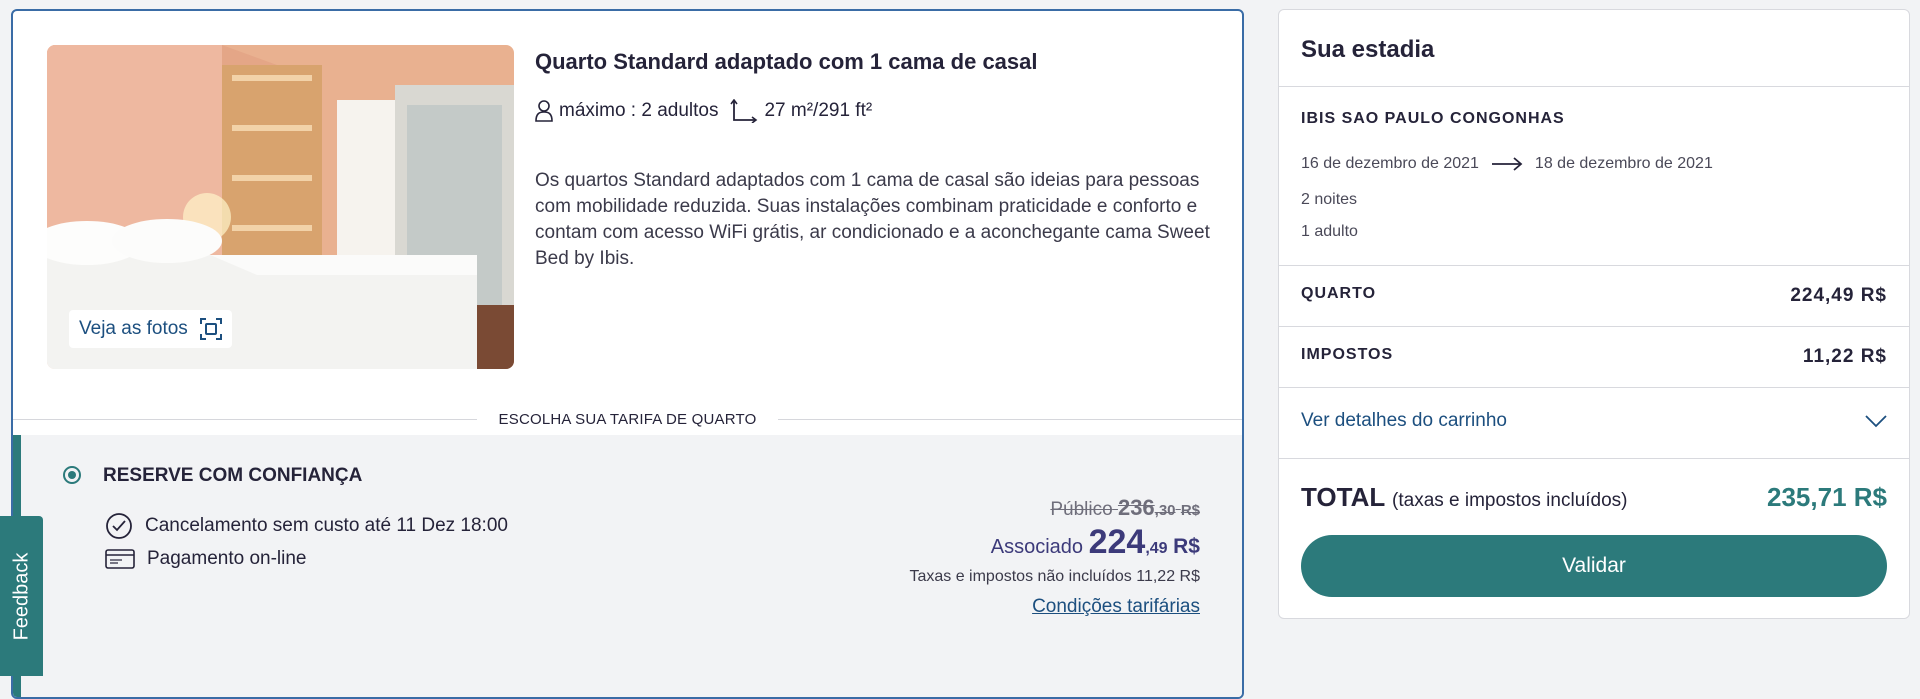 Image resolution: width=1920 pixels, height=699 pixels. I want to click on feedback-tab: Feedback, so click(21, 596).